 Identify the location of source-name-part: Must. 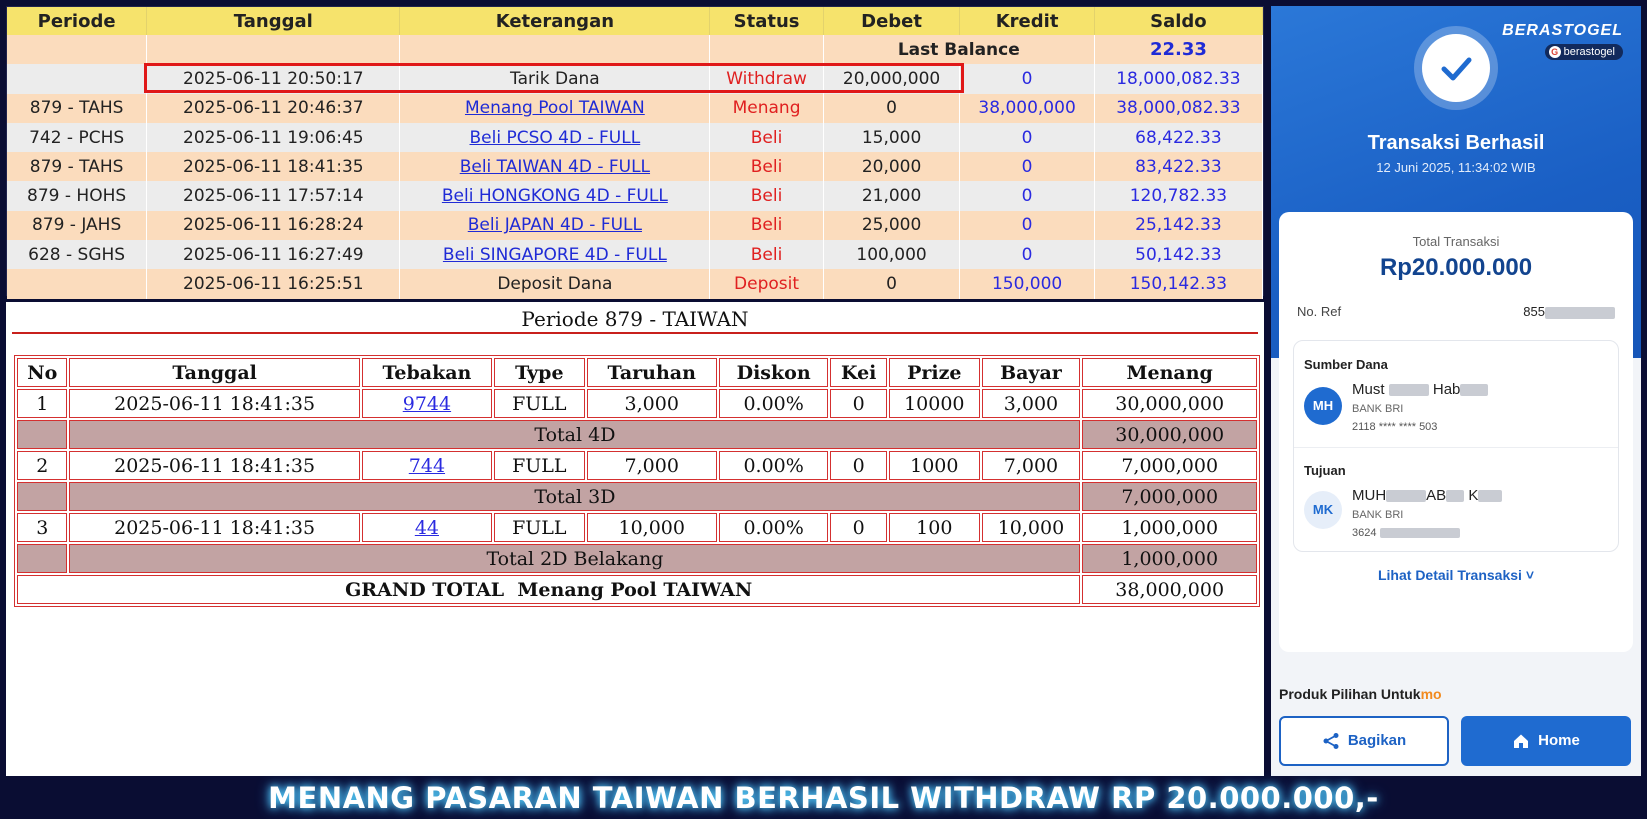
(1368, 389).